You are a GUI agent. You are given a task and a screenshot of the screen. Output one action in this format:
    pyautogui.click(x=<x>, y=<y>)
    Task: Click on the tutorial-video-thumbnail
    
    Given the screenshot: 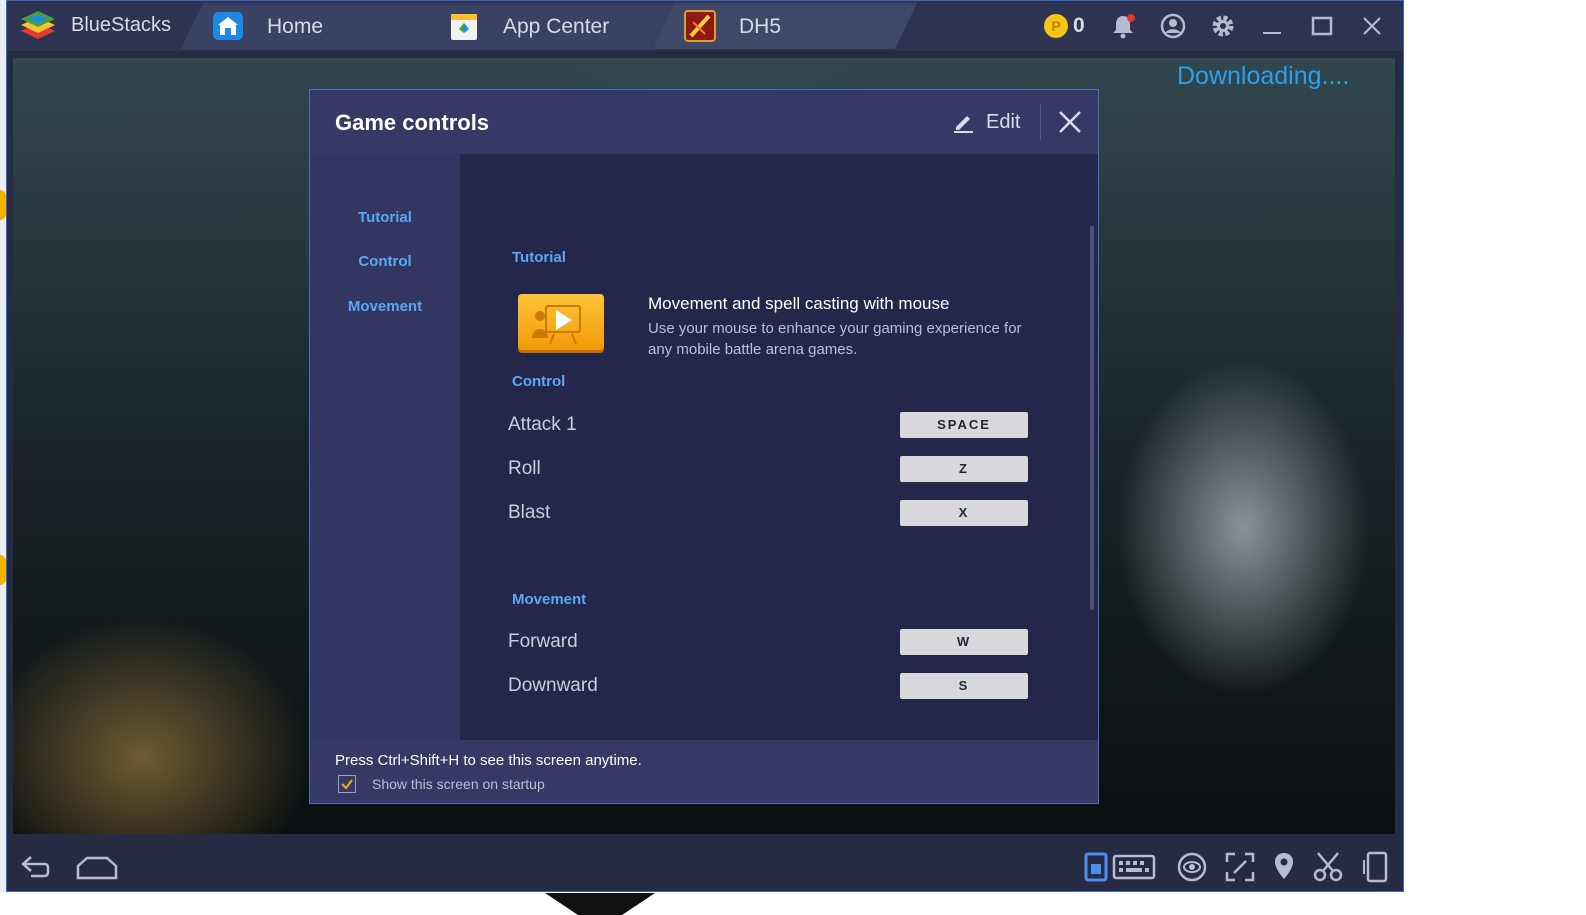 What is the action you would take?
    pyautogui.click(x=561, y=322)
    